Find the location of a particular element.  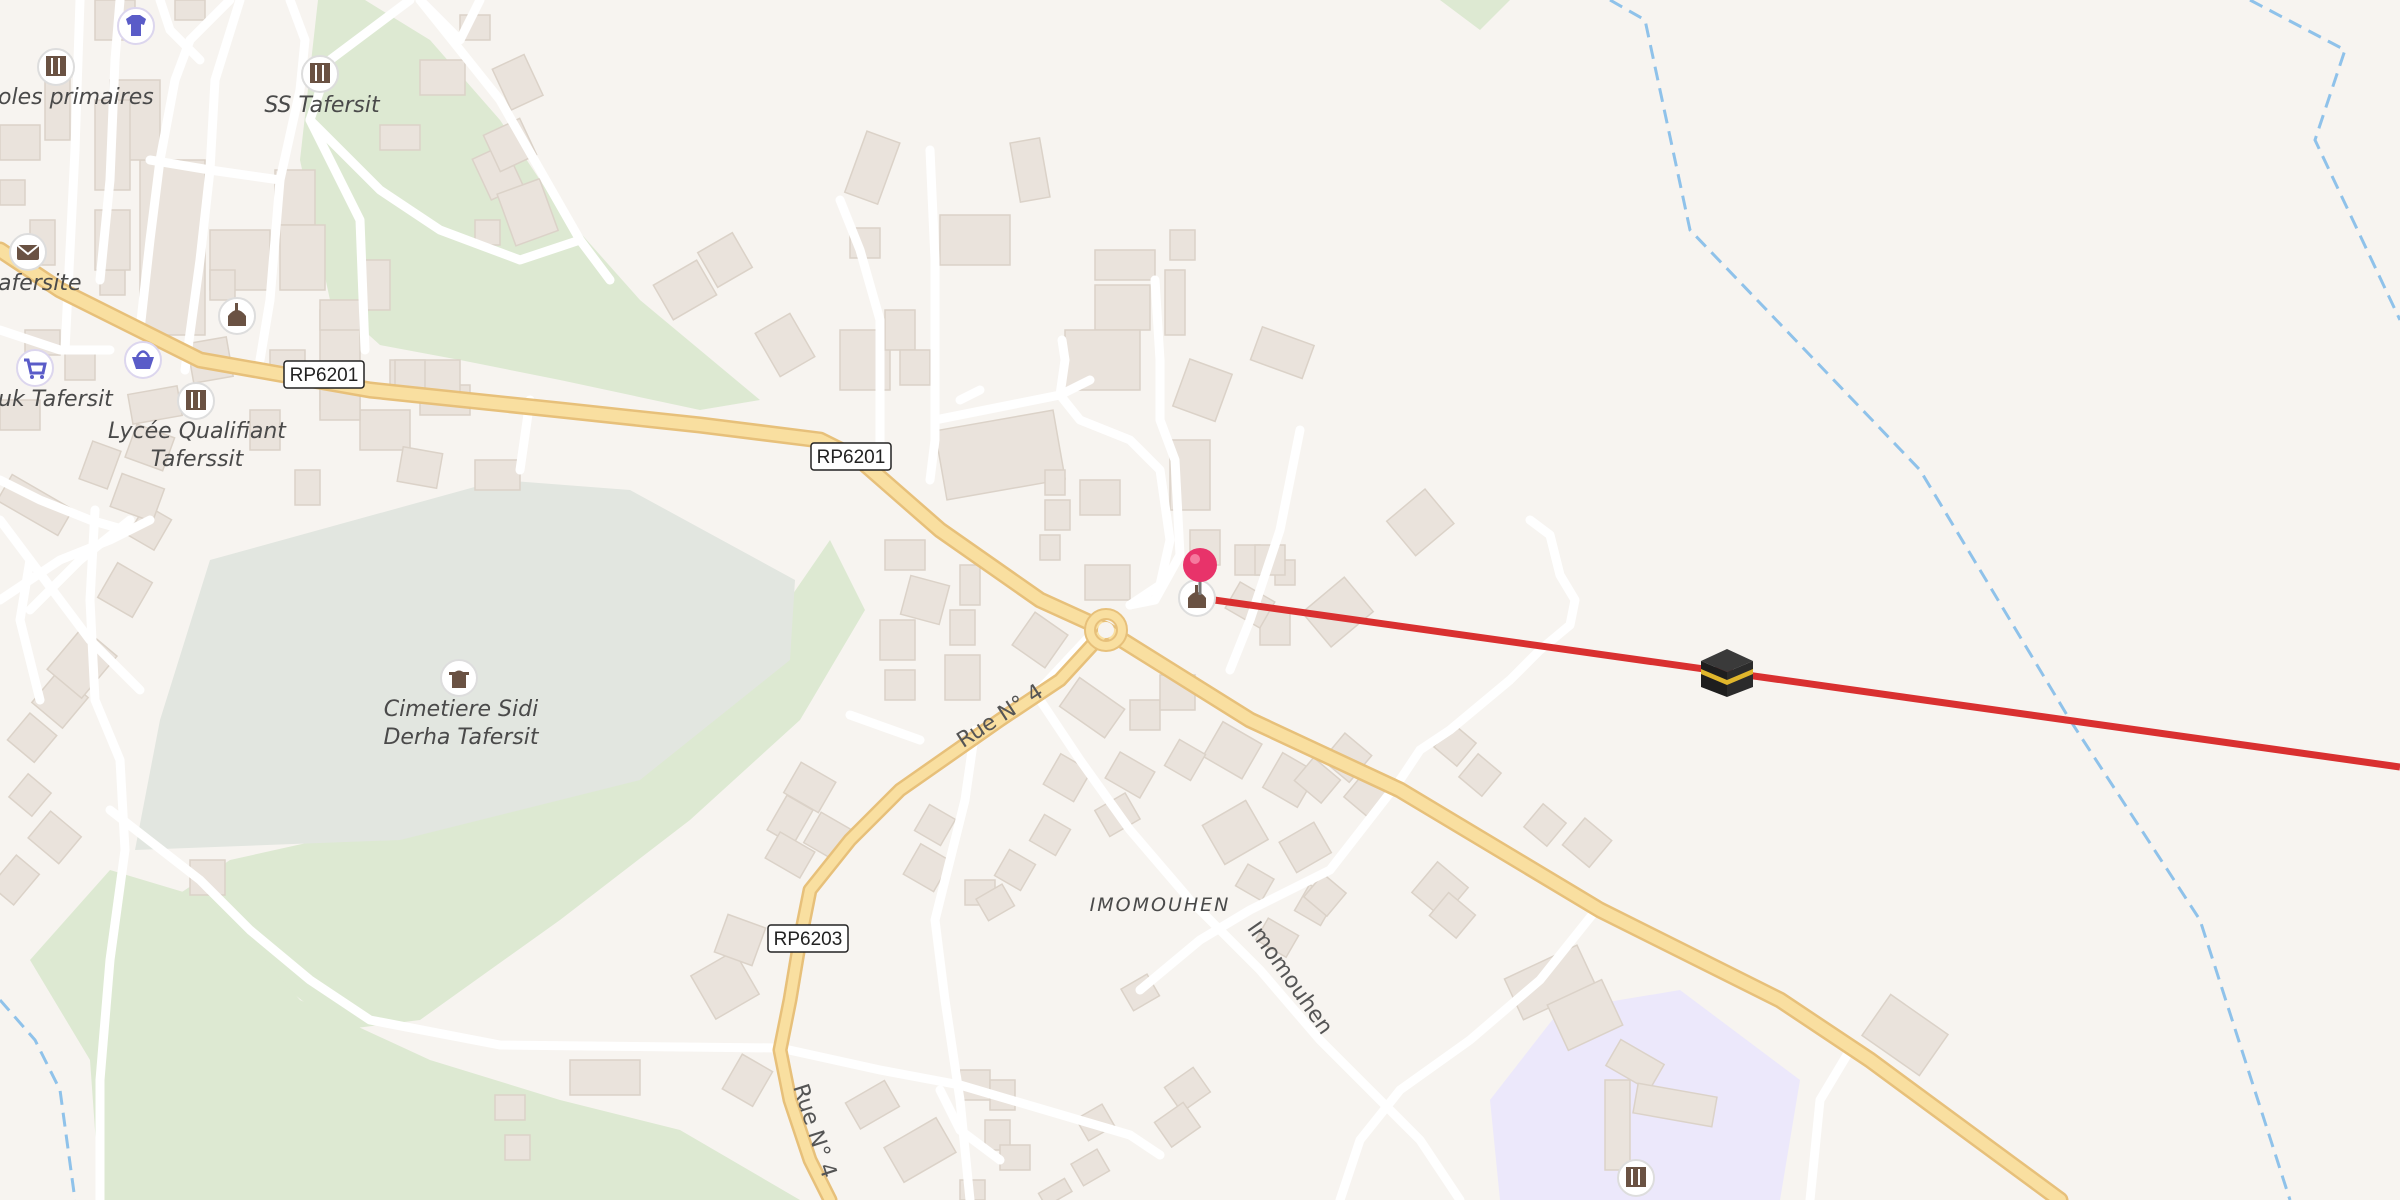

poi-label-ss-tafersit: SS Tafersit is located at coordinates (322, 105).